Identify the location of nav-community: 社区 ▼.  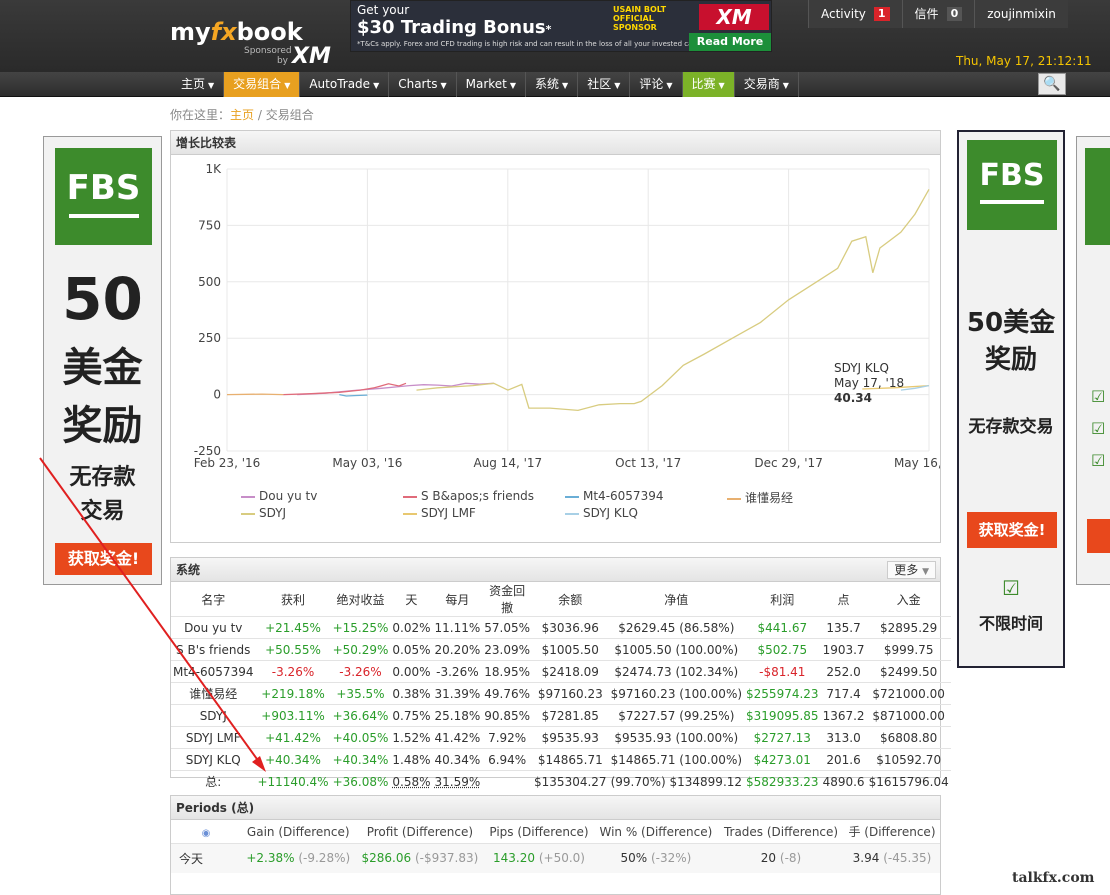
(604, 84).